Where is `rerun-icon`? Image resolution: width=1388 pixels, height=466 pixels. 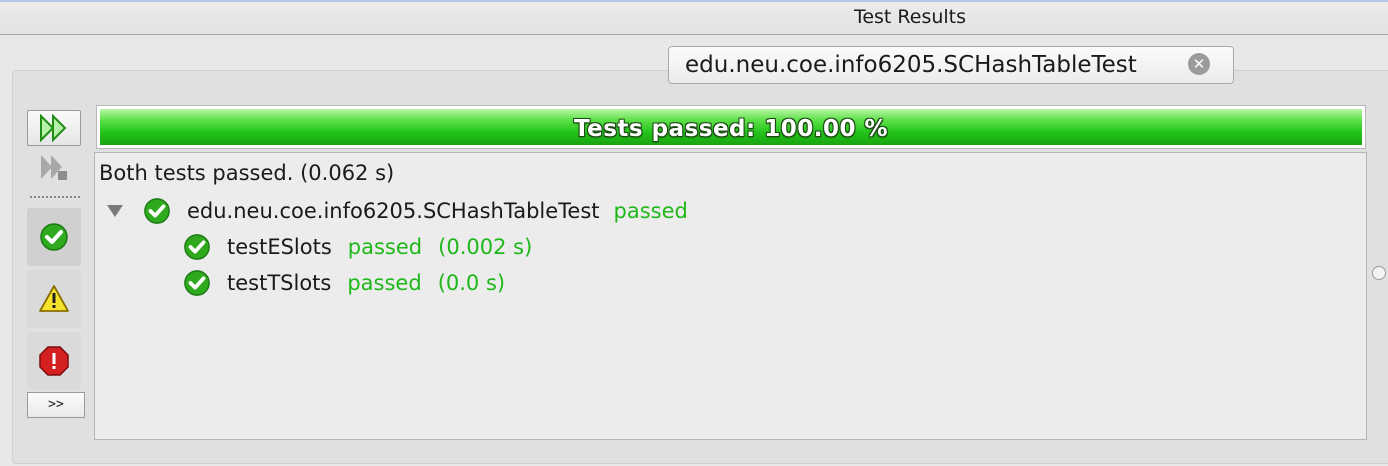
rerun-icon is located at coordinates (54, 128).